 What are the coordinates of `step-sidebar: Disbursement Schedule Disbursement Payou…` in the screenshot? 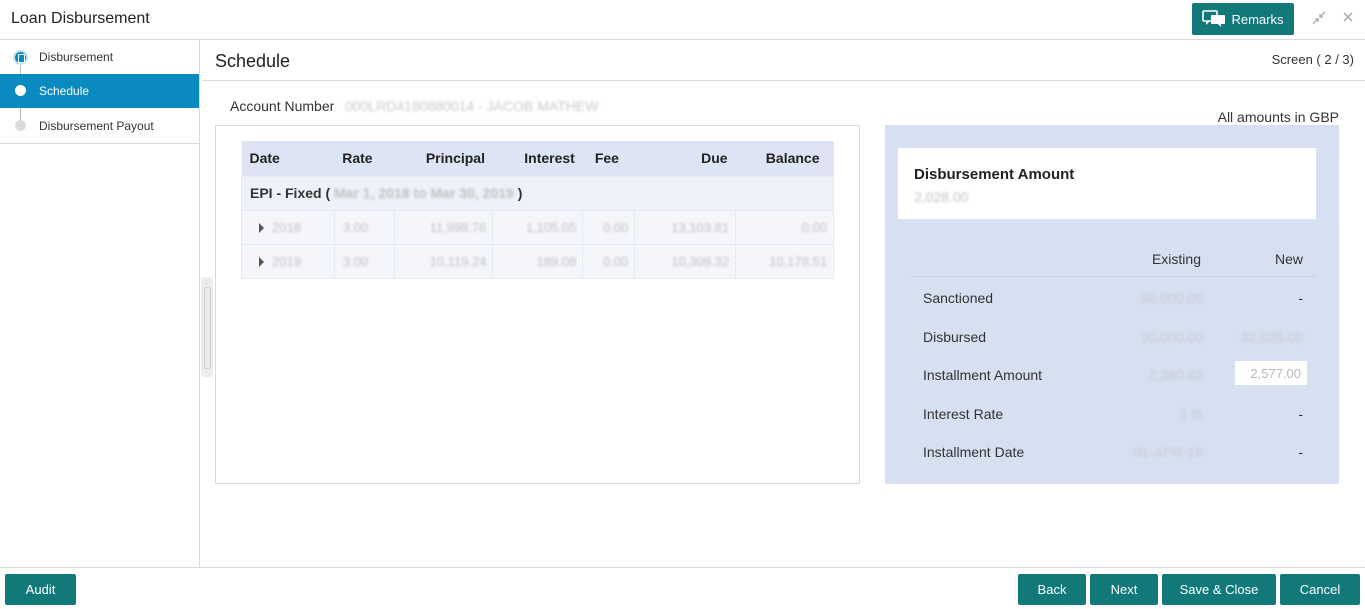 It's located at (100, 303).